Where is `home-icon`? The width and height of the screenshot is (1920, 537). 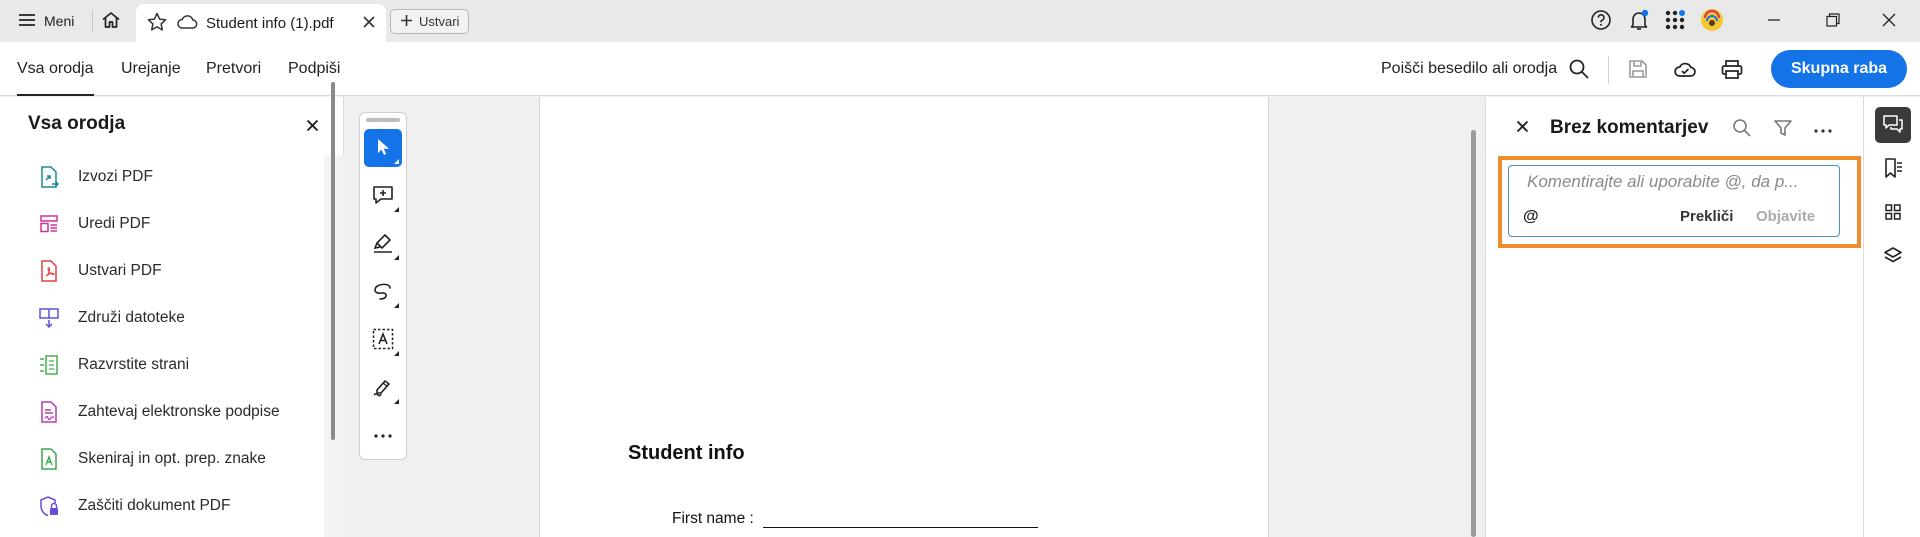
home-icon is located at coordinates (111, 21).